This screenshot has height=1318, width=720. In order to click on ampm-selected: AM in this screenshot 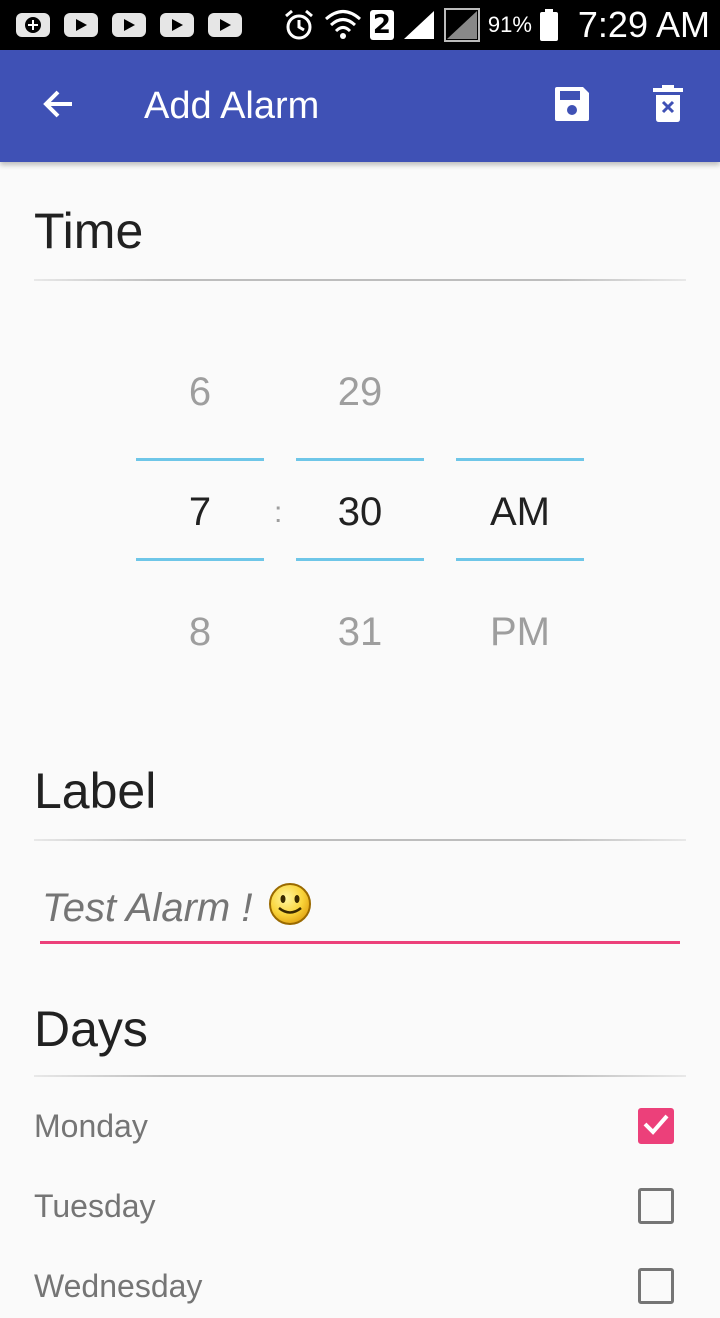, I will do `click(520, 512)`.